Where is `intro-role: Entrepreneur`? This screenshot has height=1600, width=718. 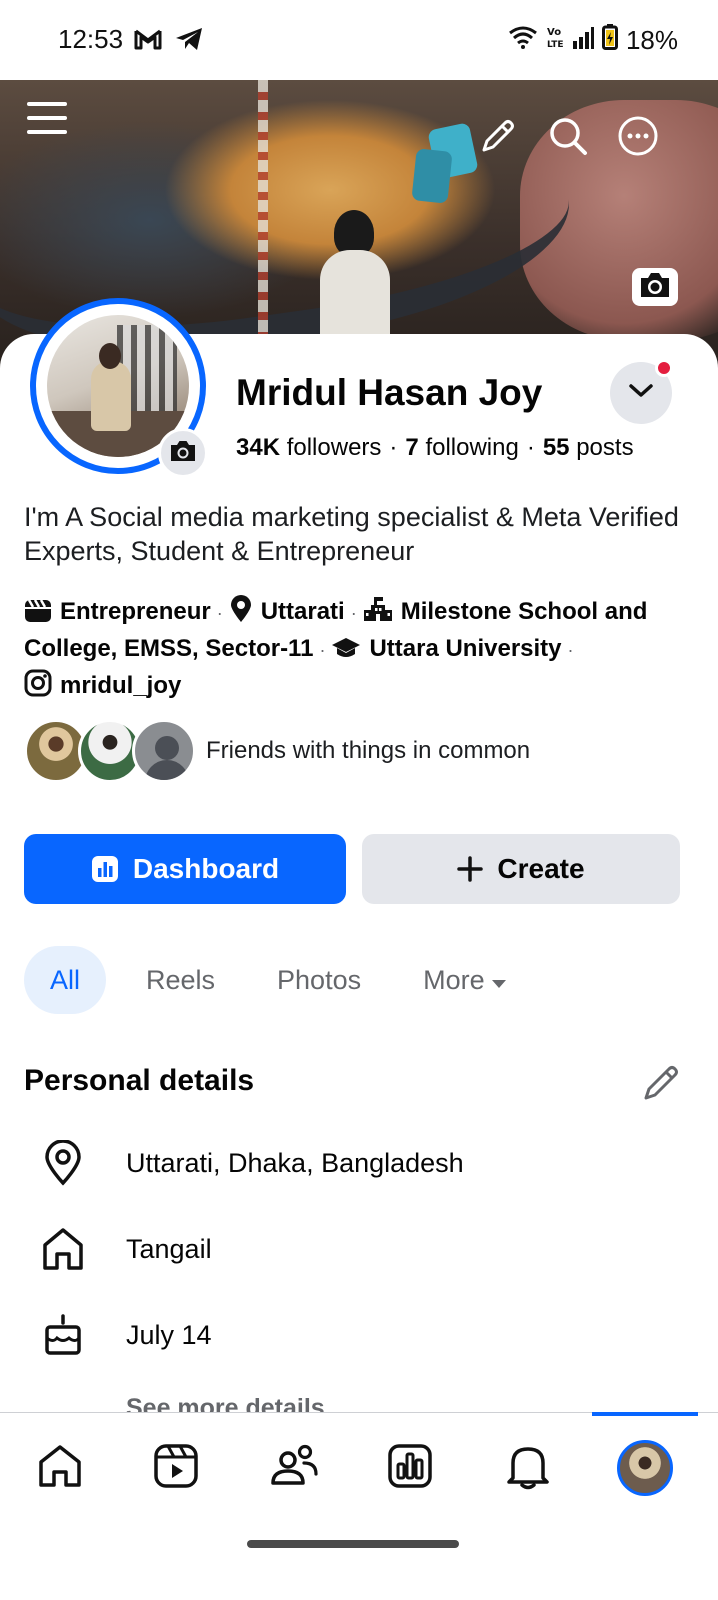
intro-role: Entrepreneur is located at coordinates (117, 611).